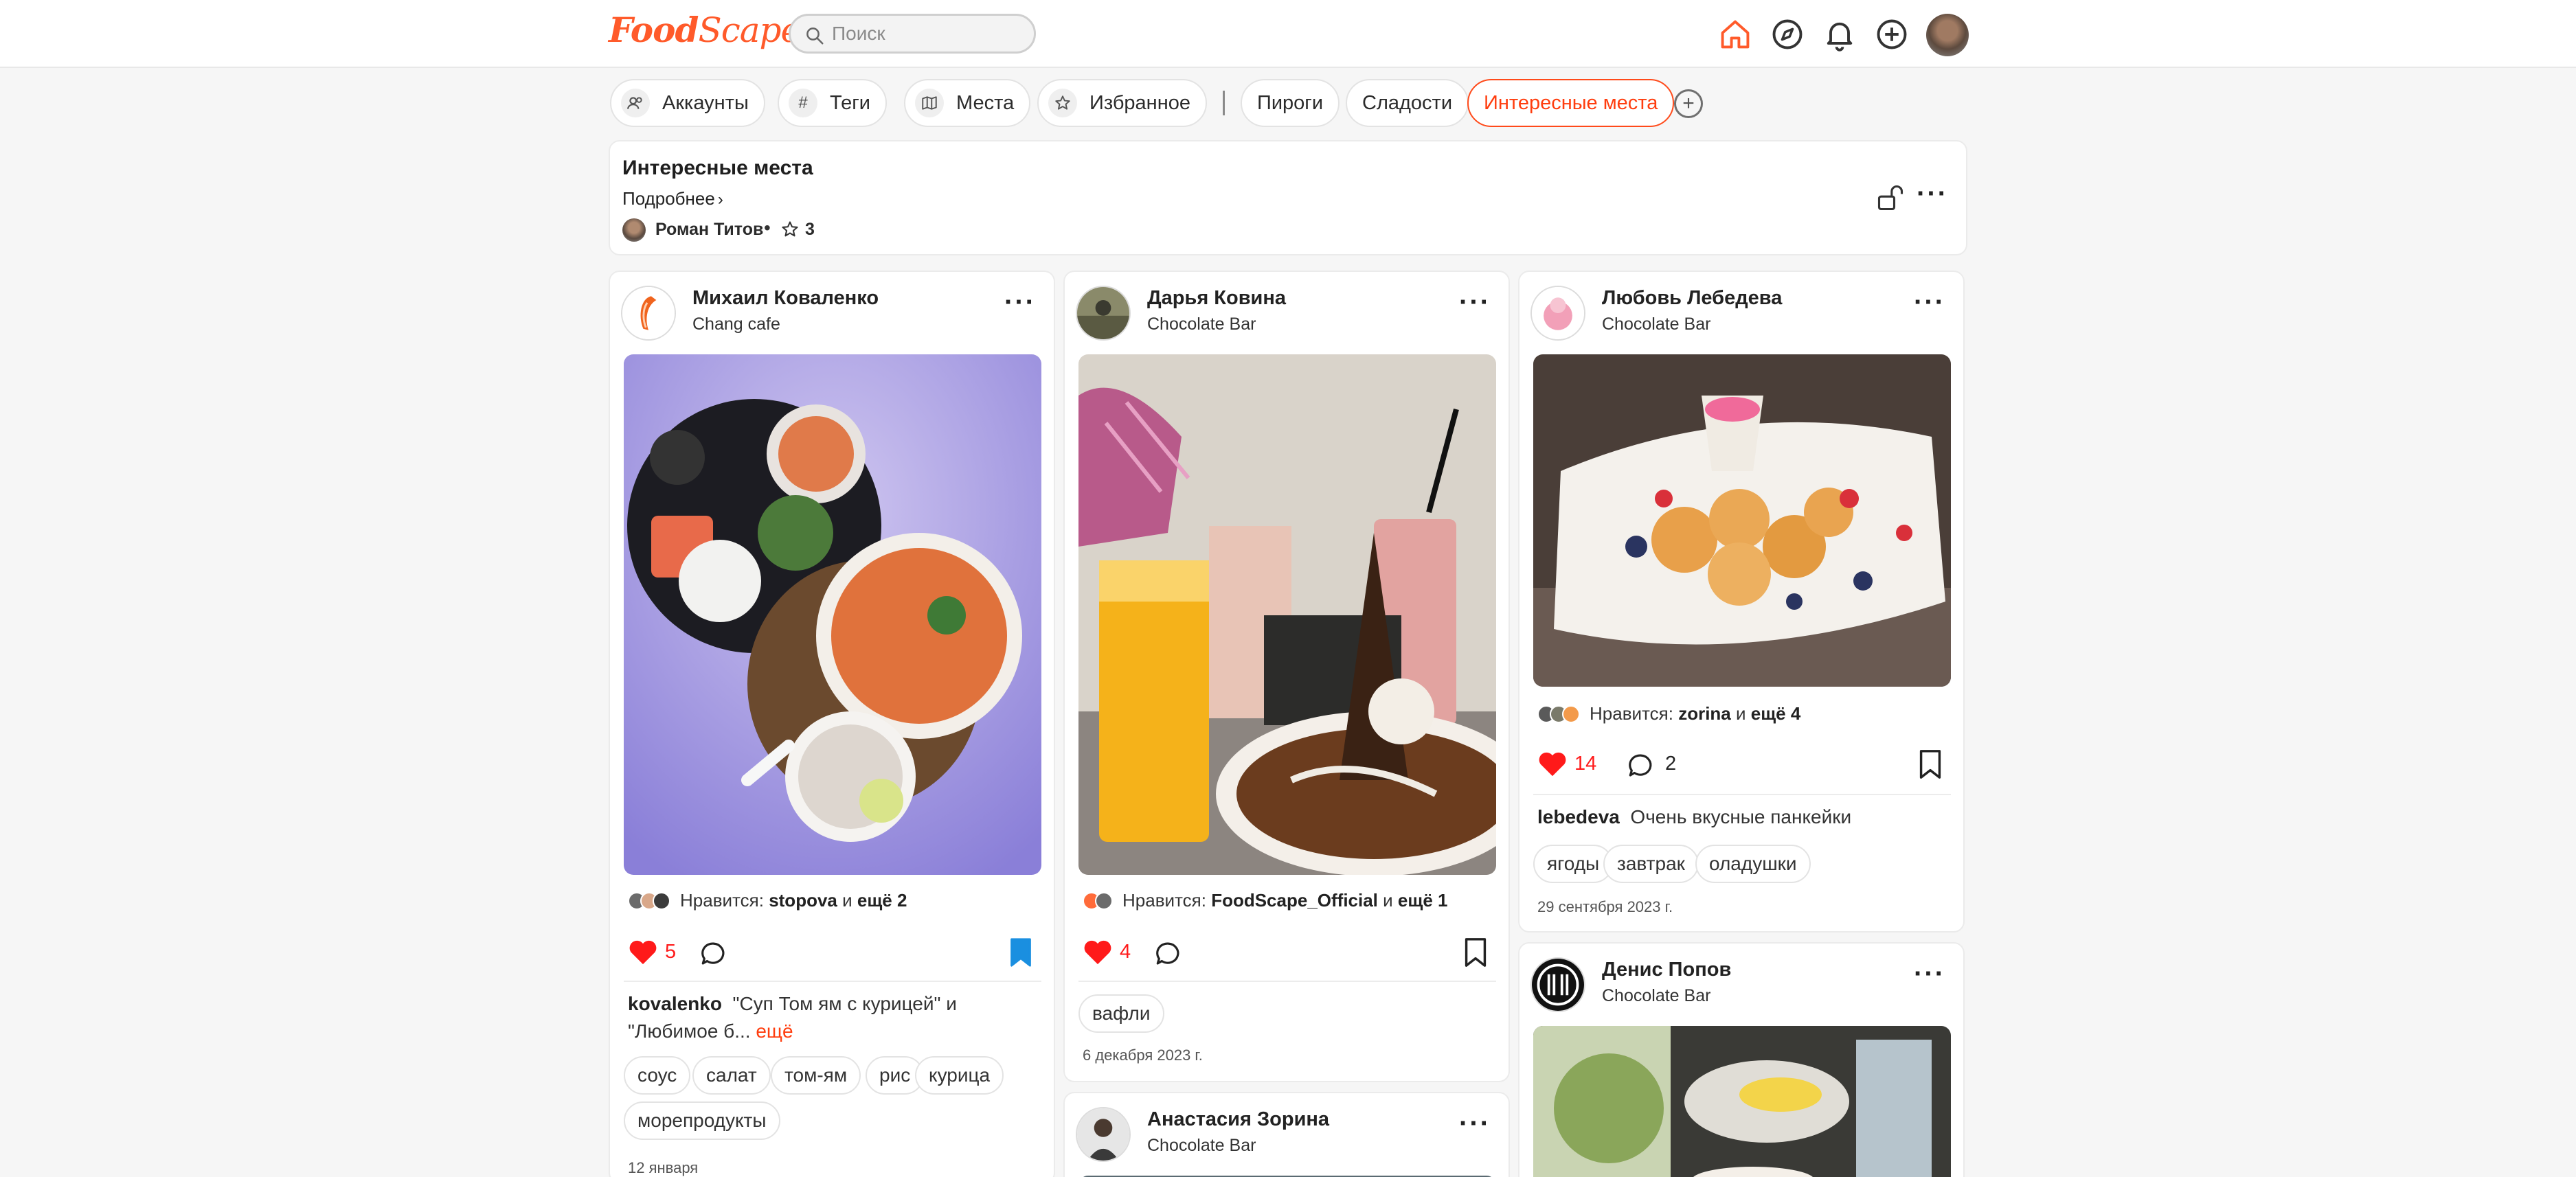 Image resolution: width=2576 pixels, height=1177 pixels. Describe the element at coordinates (1890, 198) in the screenshot. I see `unlock-icon` at that location.